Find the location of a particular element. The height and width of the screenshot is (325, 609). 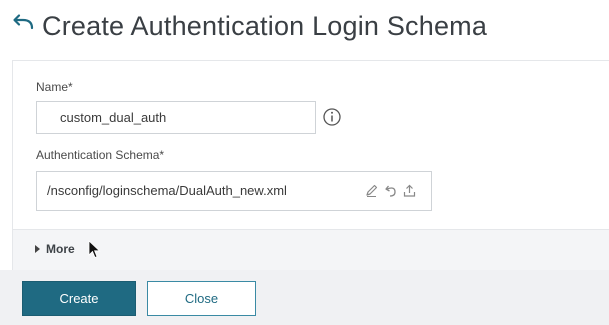

back-arrow-icon is located at coordinates (23, 26).